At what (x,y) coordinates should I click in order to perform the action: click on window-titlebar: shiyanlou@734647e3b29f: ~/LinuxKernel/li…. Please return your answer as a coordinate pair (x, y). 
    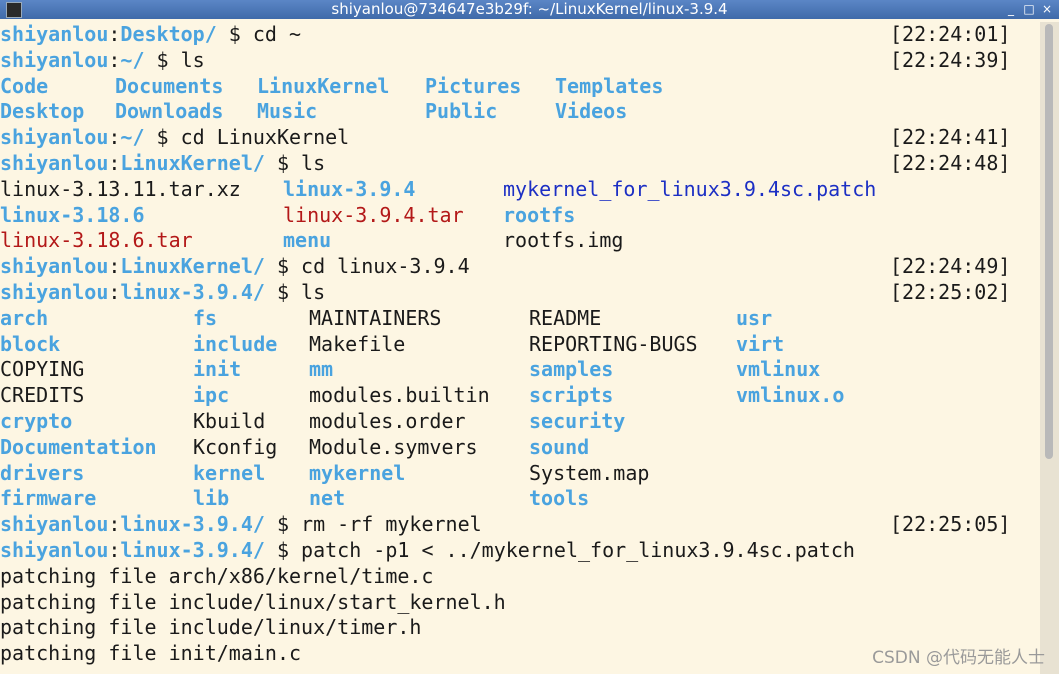
    Looking at the image, I should click on (529, 9).